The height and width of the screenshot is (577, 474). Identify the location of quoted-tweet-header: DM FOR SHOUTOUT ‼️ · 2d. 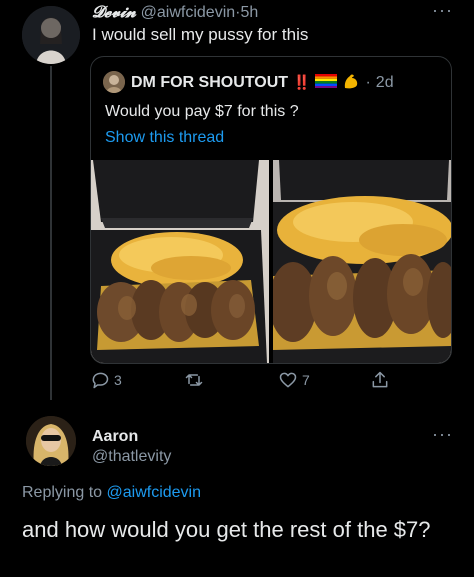
(262, 82).